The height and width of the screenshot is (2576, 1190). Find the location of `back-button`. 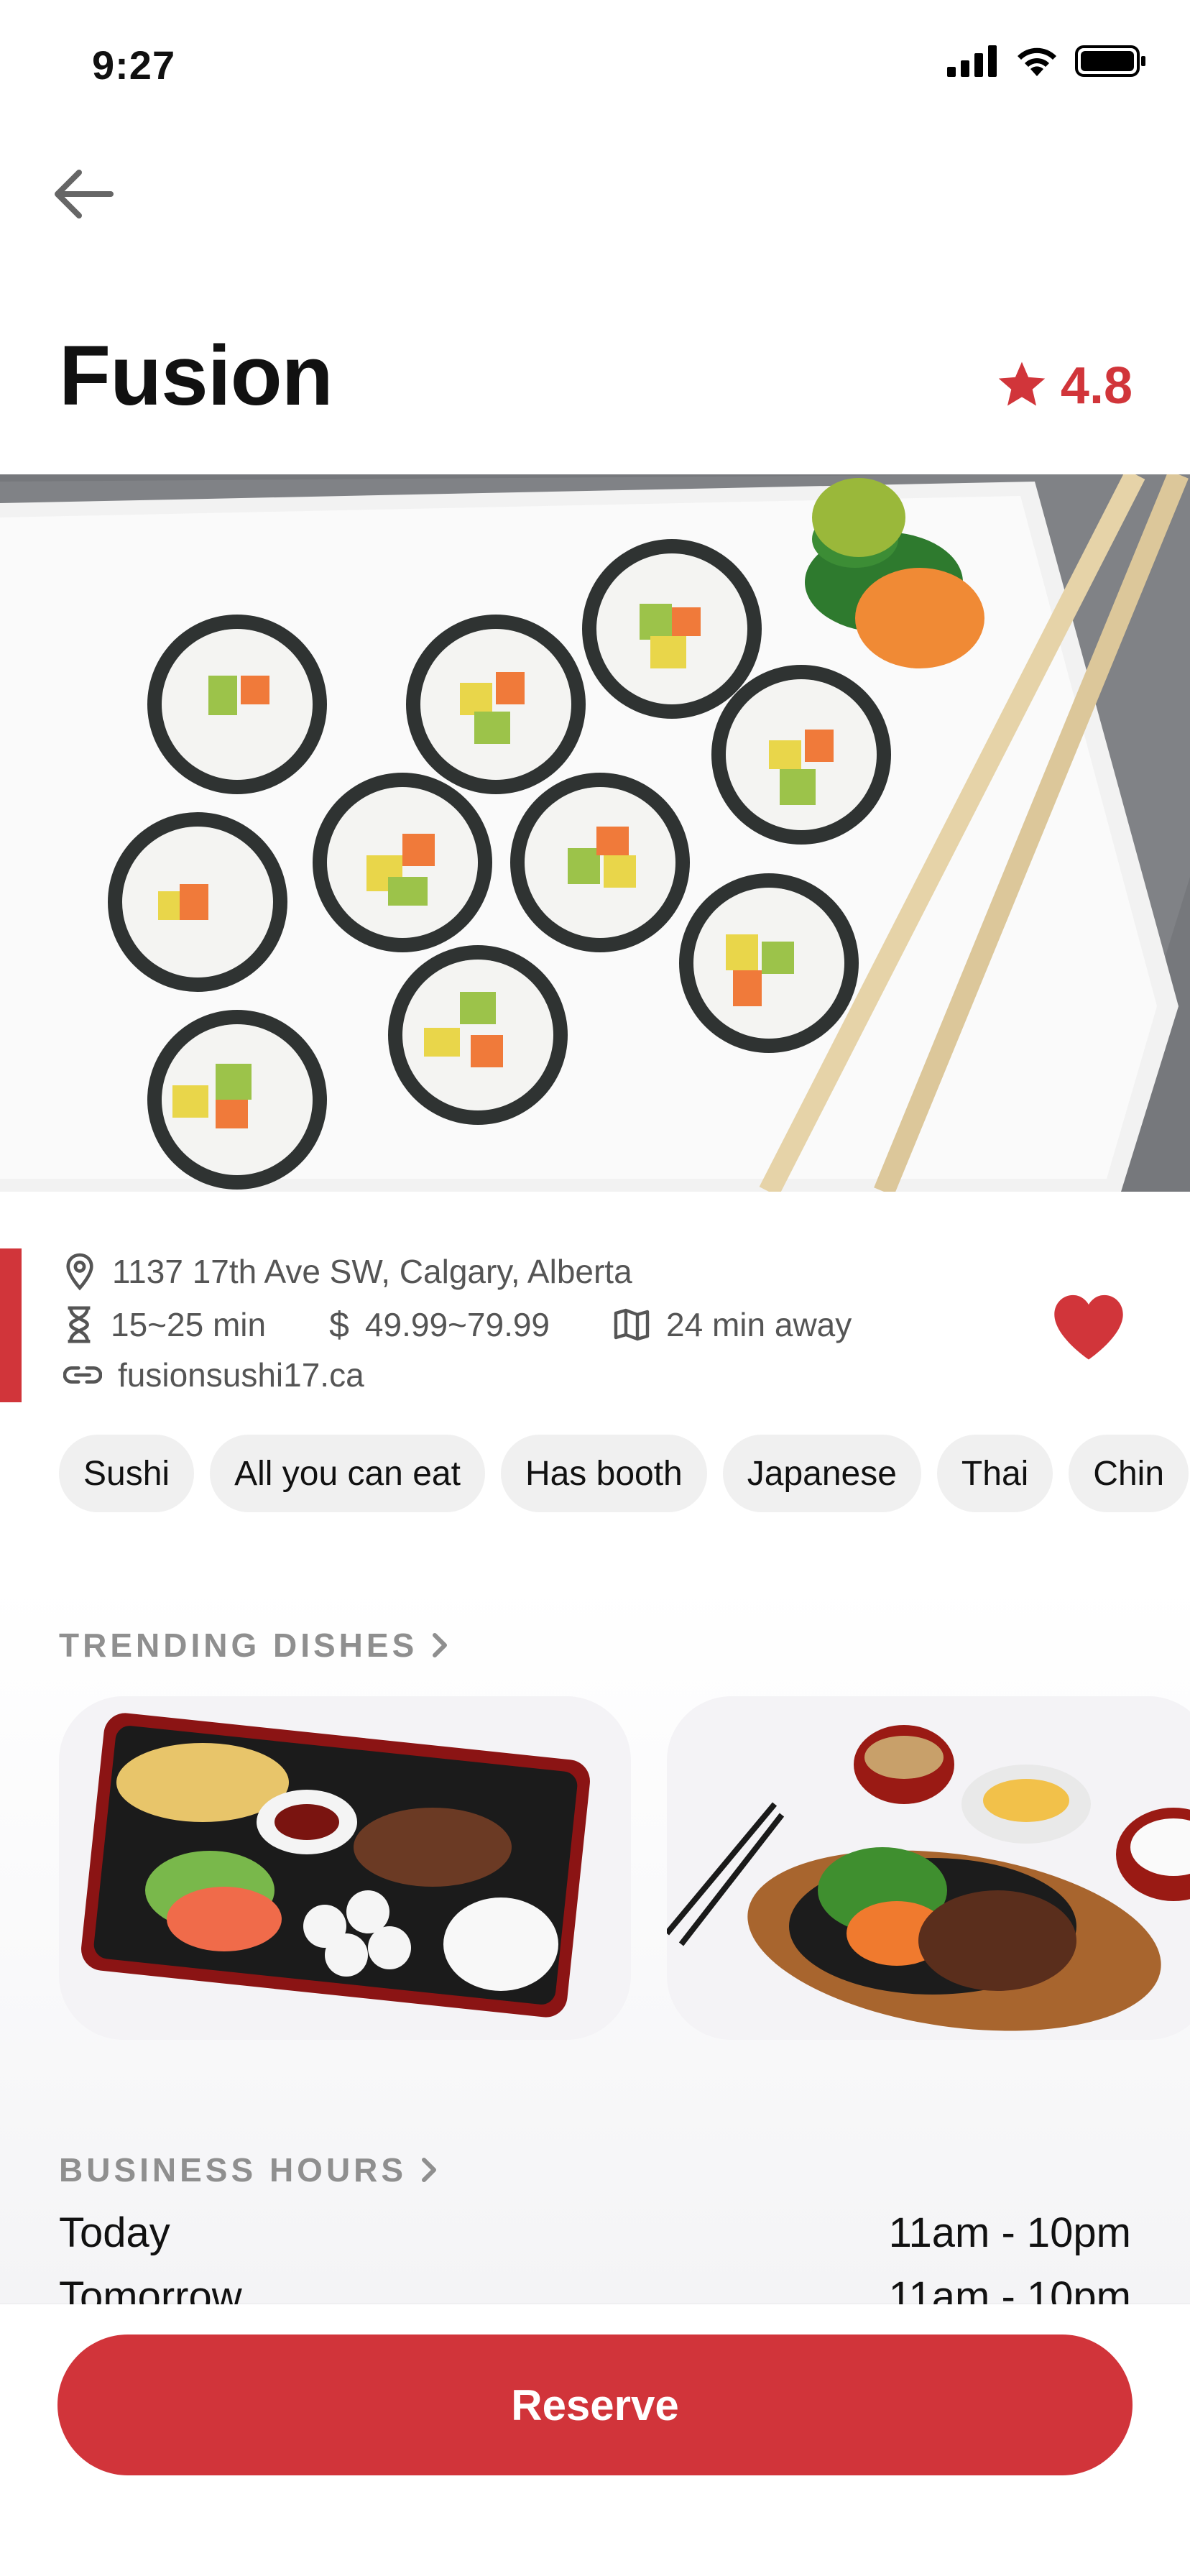

back-button is located at coordinates (93, 194).